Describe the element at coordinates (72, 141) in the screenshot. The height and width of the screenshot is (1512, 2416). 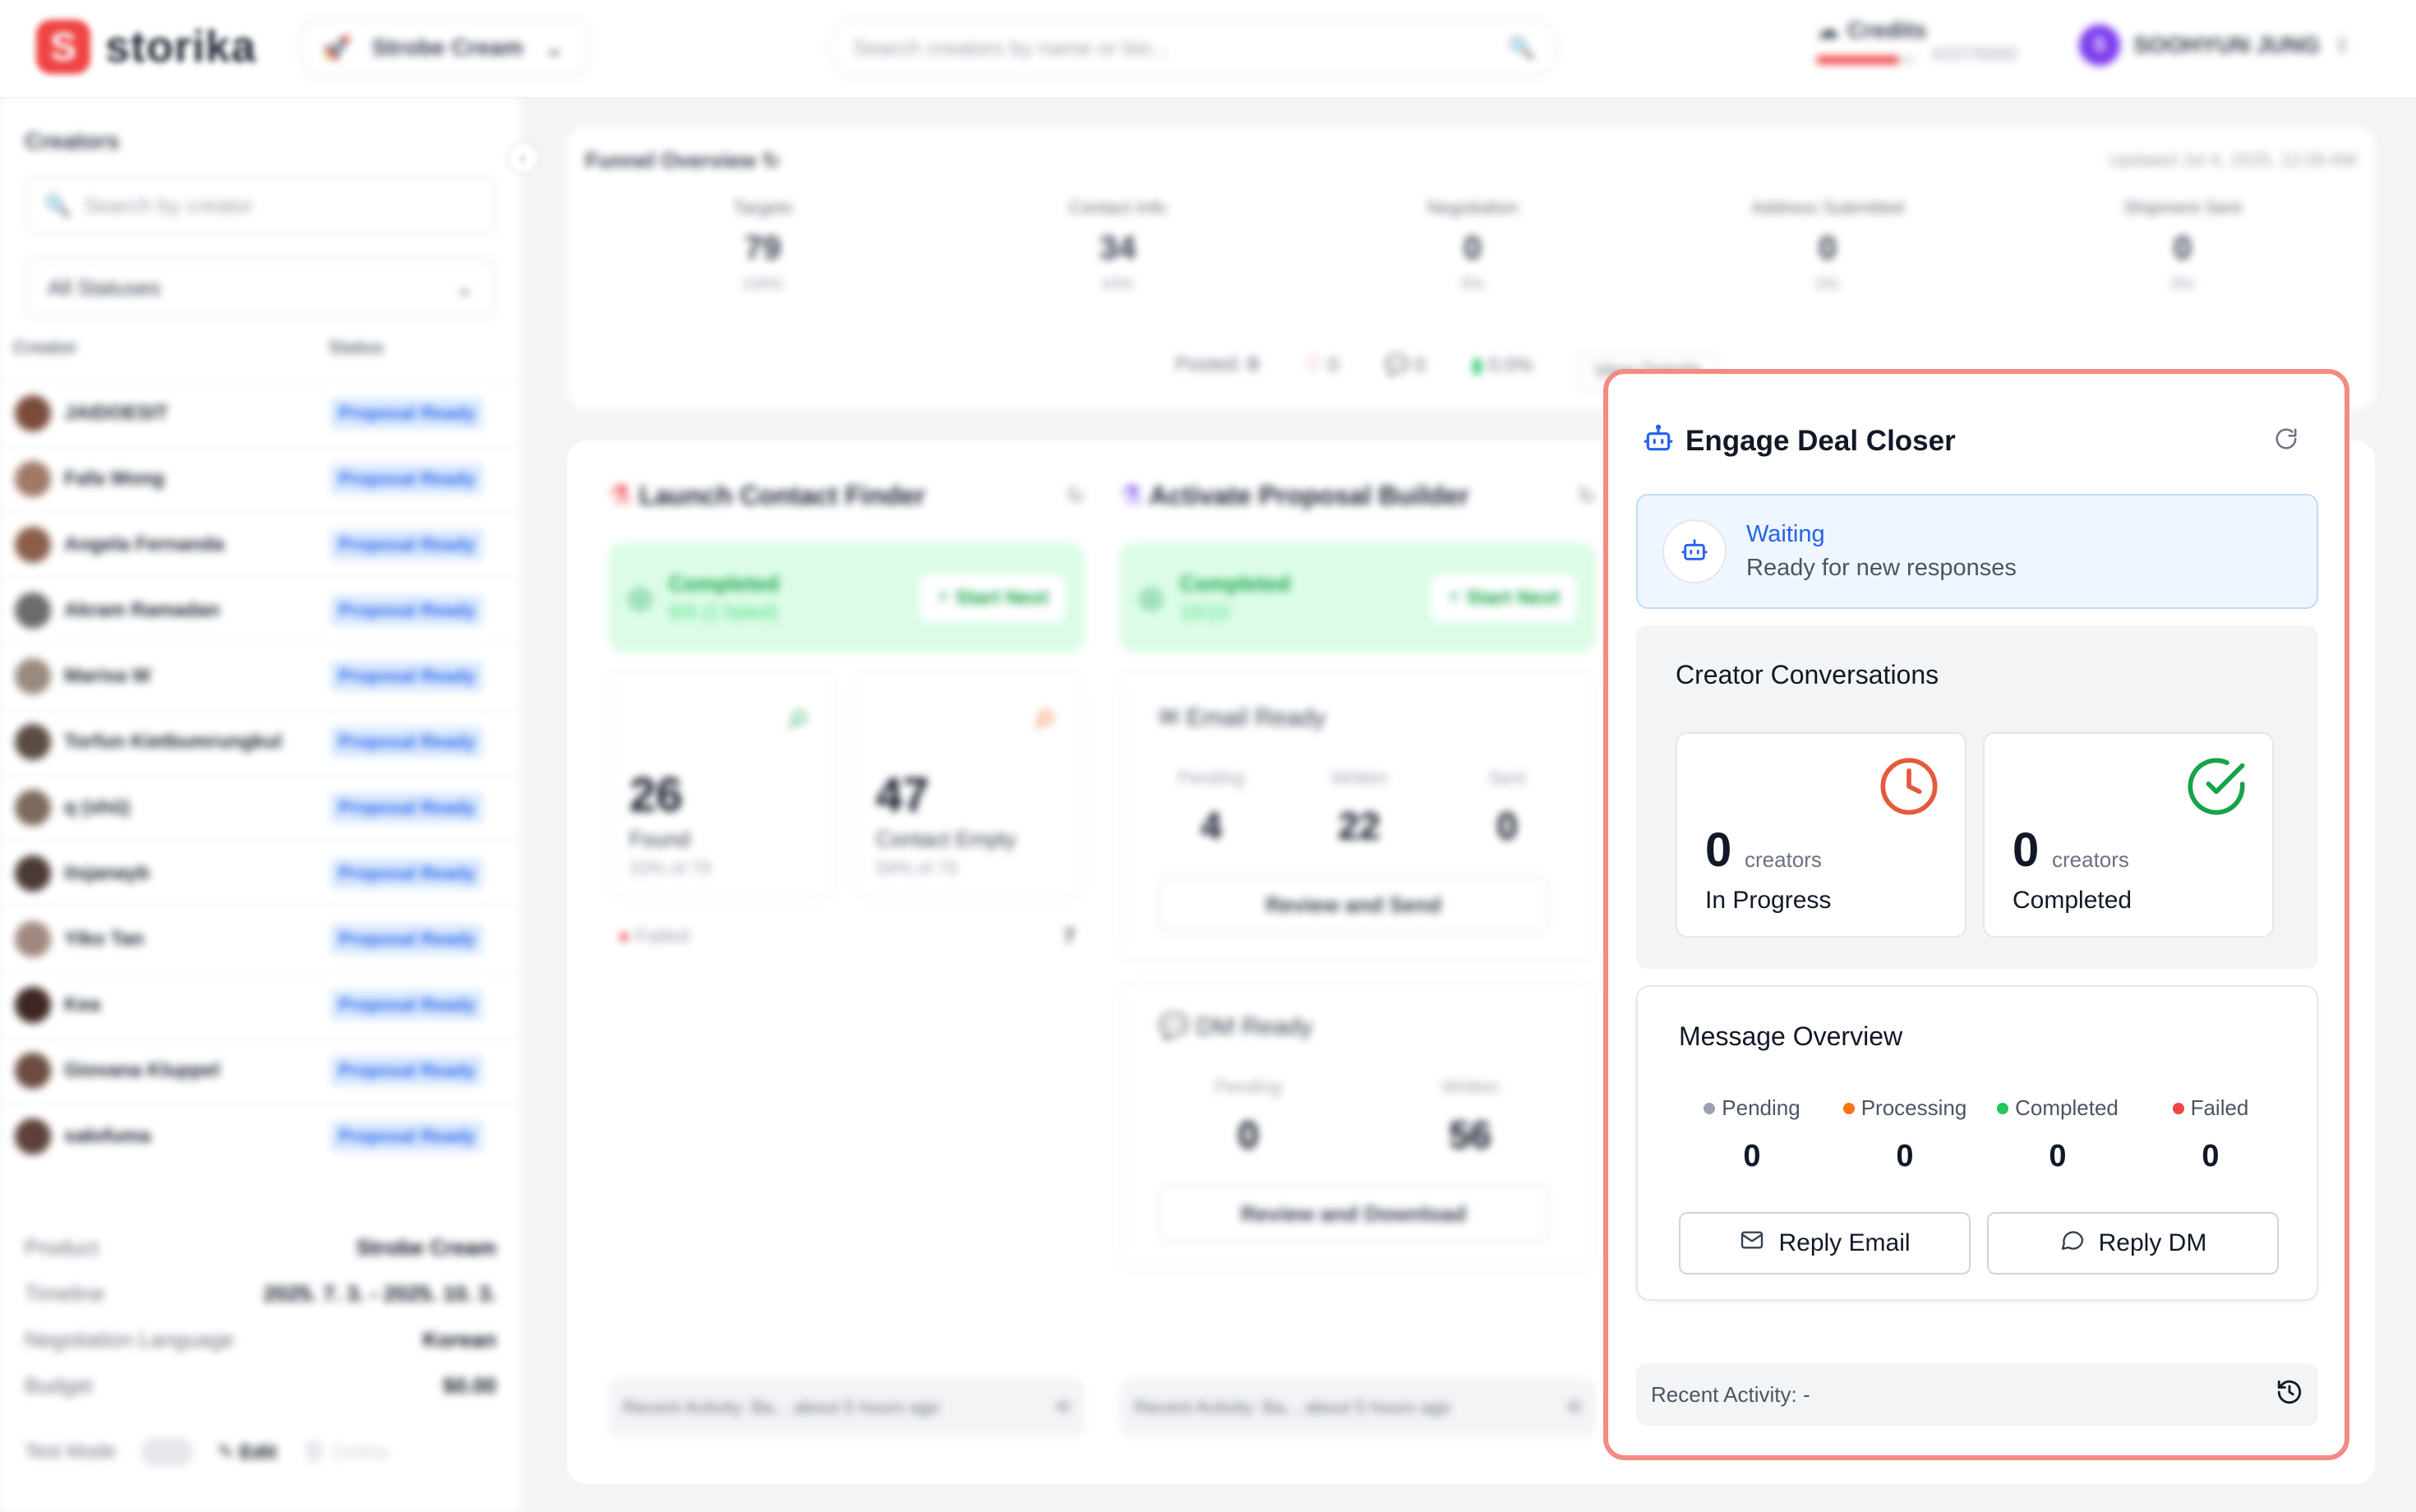
I see `sidebar-title: Creators` at that location.